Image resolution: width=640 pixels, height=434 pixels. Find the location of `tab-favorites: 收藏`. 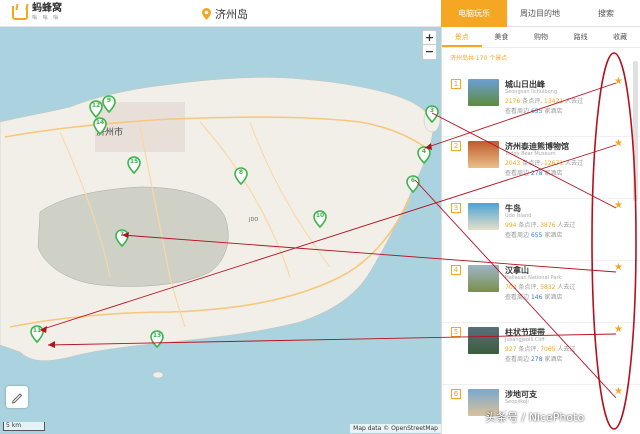

tab-favorites: 收藏 is located at coordinates (620, 37).